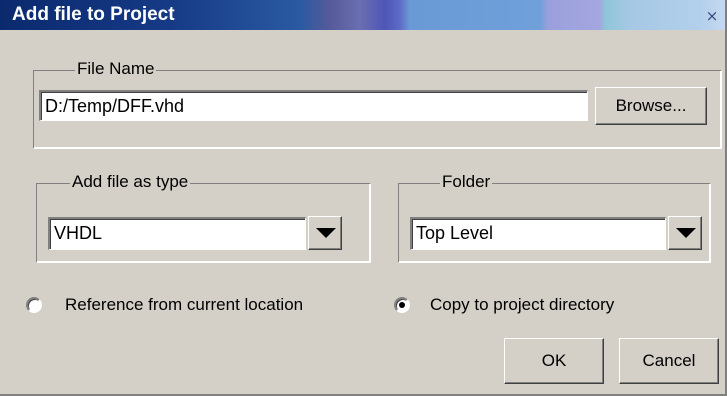 The image size is (727, 396). I want to click on cancel-button: Cancel, so click(669, 361).